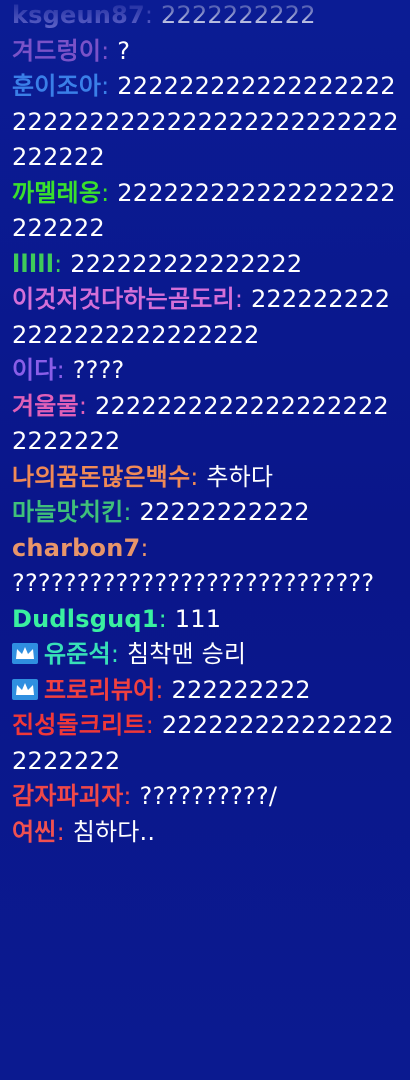  I want to click on chat-message: 여씬: 침하다.., so click(208, 833).